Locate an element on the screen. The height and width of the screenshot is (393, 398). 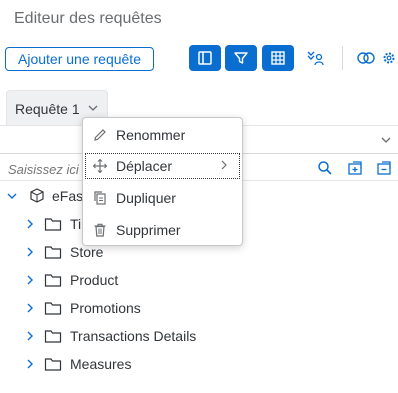
expand-all-icon is located at coordinates (355, 168).